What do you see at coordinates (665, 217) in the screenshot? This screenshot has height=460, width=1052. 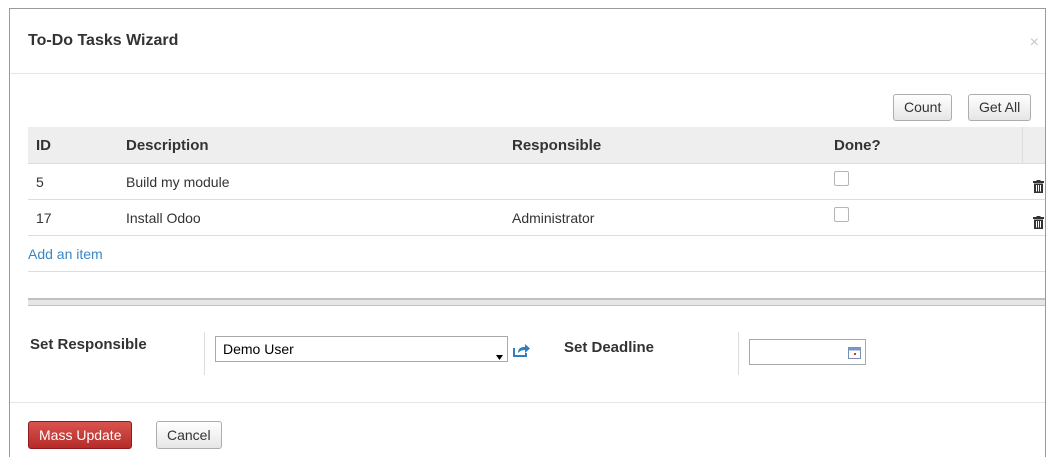 I see `cell-responsible: Administrator` at bounding box center [665, 217].